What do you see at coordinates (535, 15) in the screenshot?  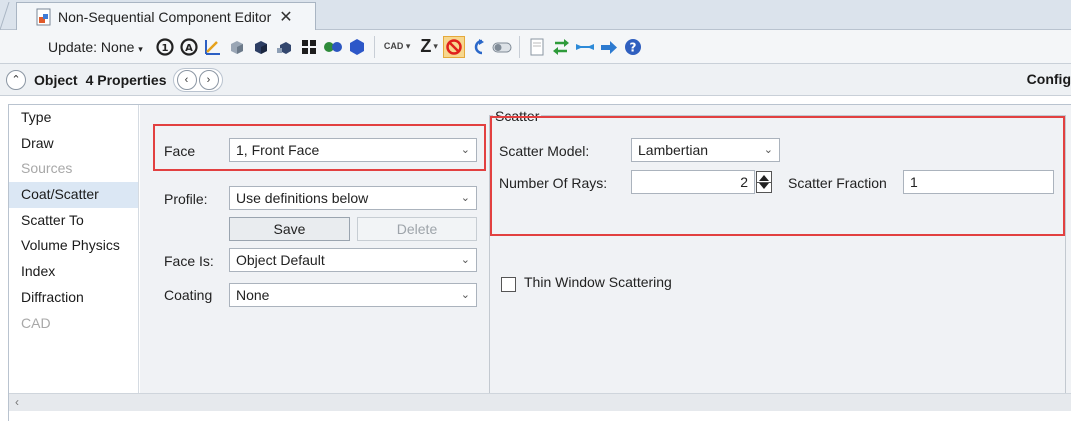 I see `tab-strip: Non-Sequential Component Editor ✕` at bounding box center [535, 15].